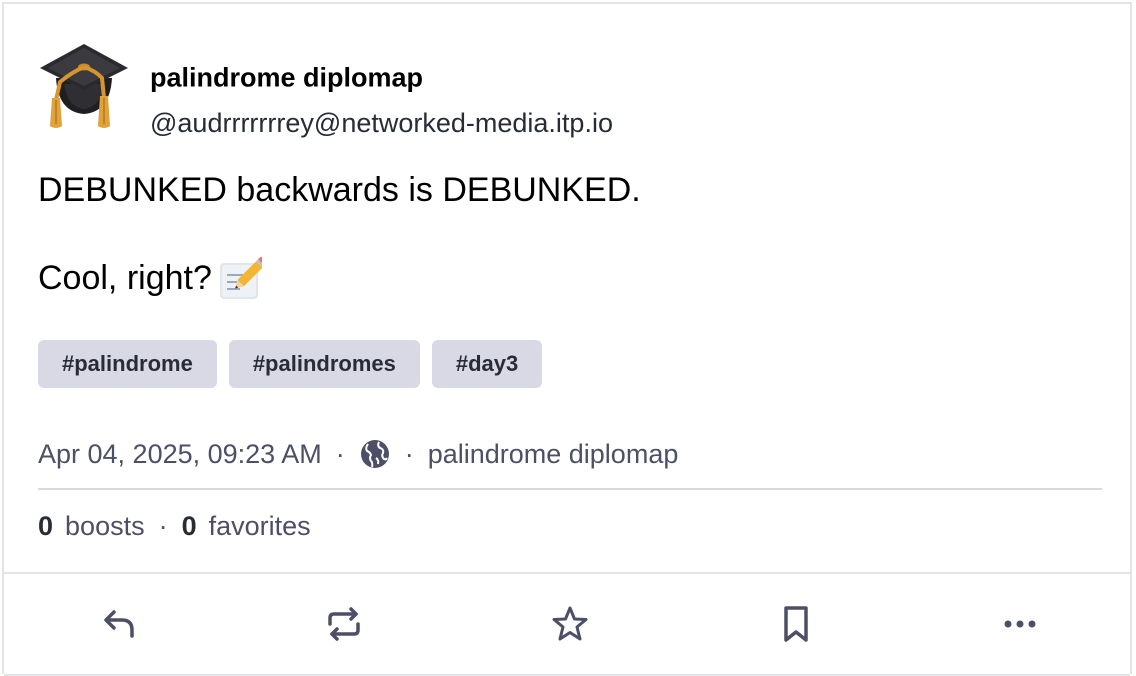 The width and height of the screenshot is (1136, 676). Describe the element at coordinates (174, 526) in the screenshot. I see `post-stats: 0 boosts · 0 favorites` at that location.